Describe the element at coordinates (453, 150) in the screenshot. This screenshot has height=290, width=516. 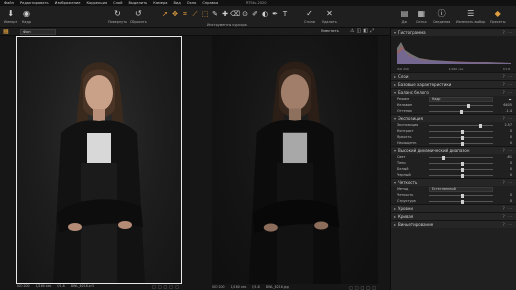
I see `hdr-header: ▾ Высокий динамический диапазон ? ⋯` at that location.